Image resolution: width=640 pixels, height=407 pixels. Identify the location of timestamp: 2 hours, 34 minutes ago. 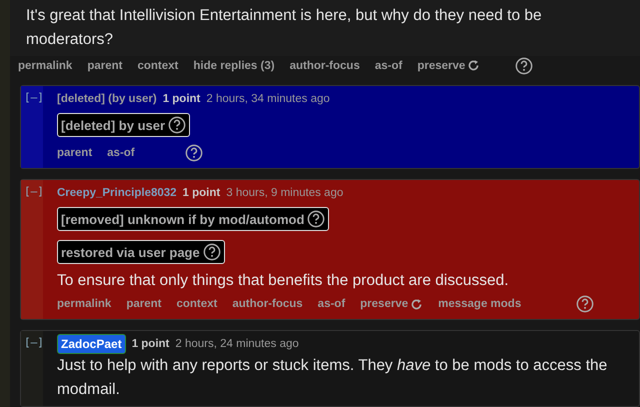
(268, 99).